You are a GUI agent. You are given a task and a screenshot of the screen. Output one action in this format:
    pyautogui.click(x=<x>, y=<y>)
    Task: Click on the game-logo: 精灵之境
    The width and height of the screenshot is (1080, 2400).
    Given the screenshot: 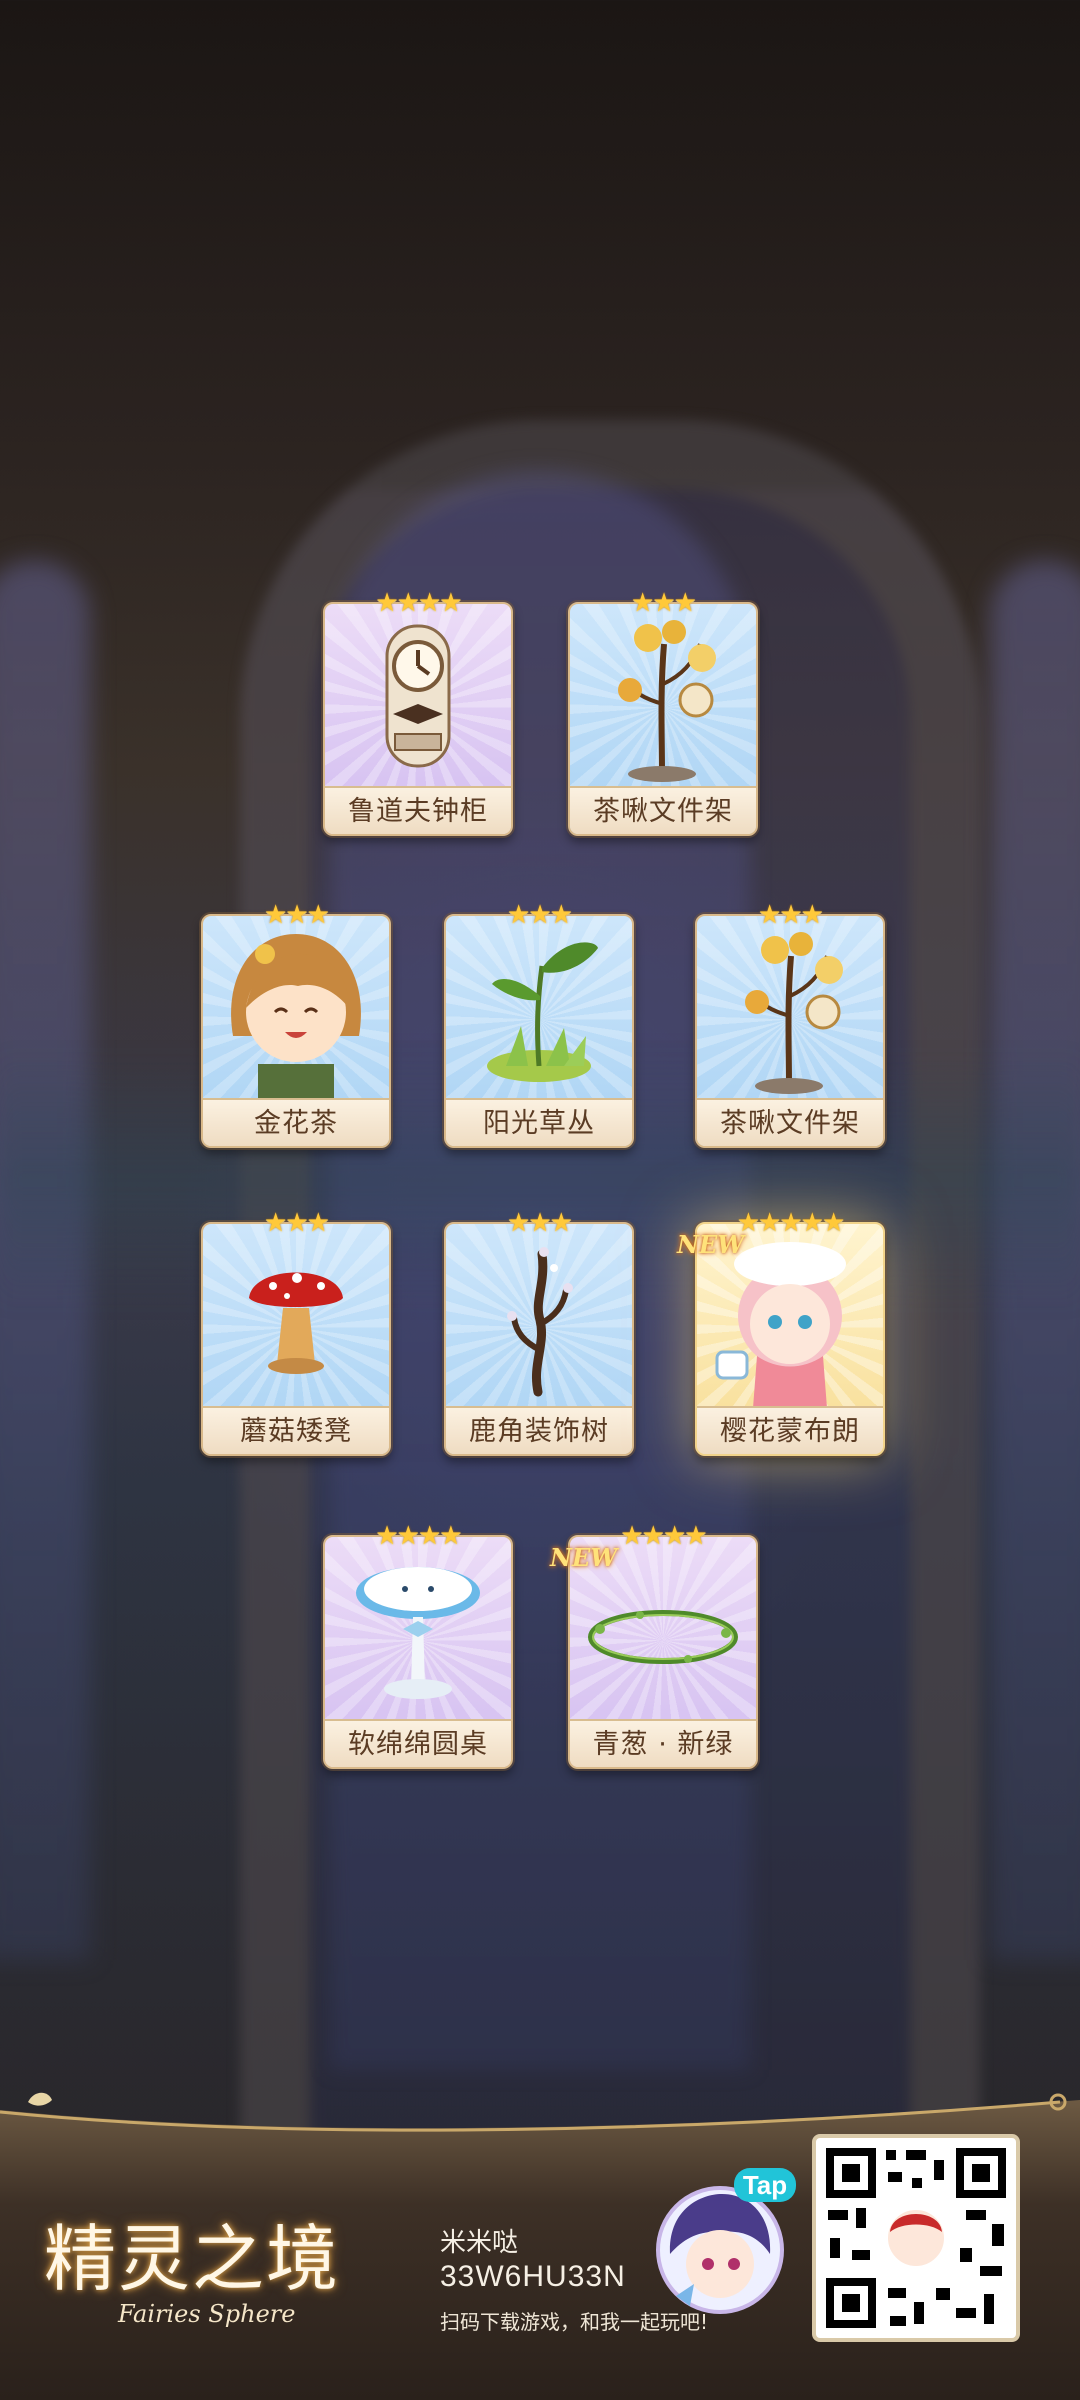 What is the action you would take?
    pyautogui.click(x=192, y=2259)
    